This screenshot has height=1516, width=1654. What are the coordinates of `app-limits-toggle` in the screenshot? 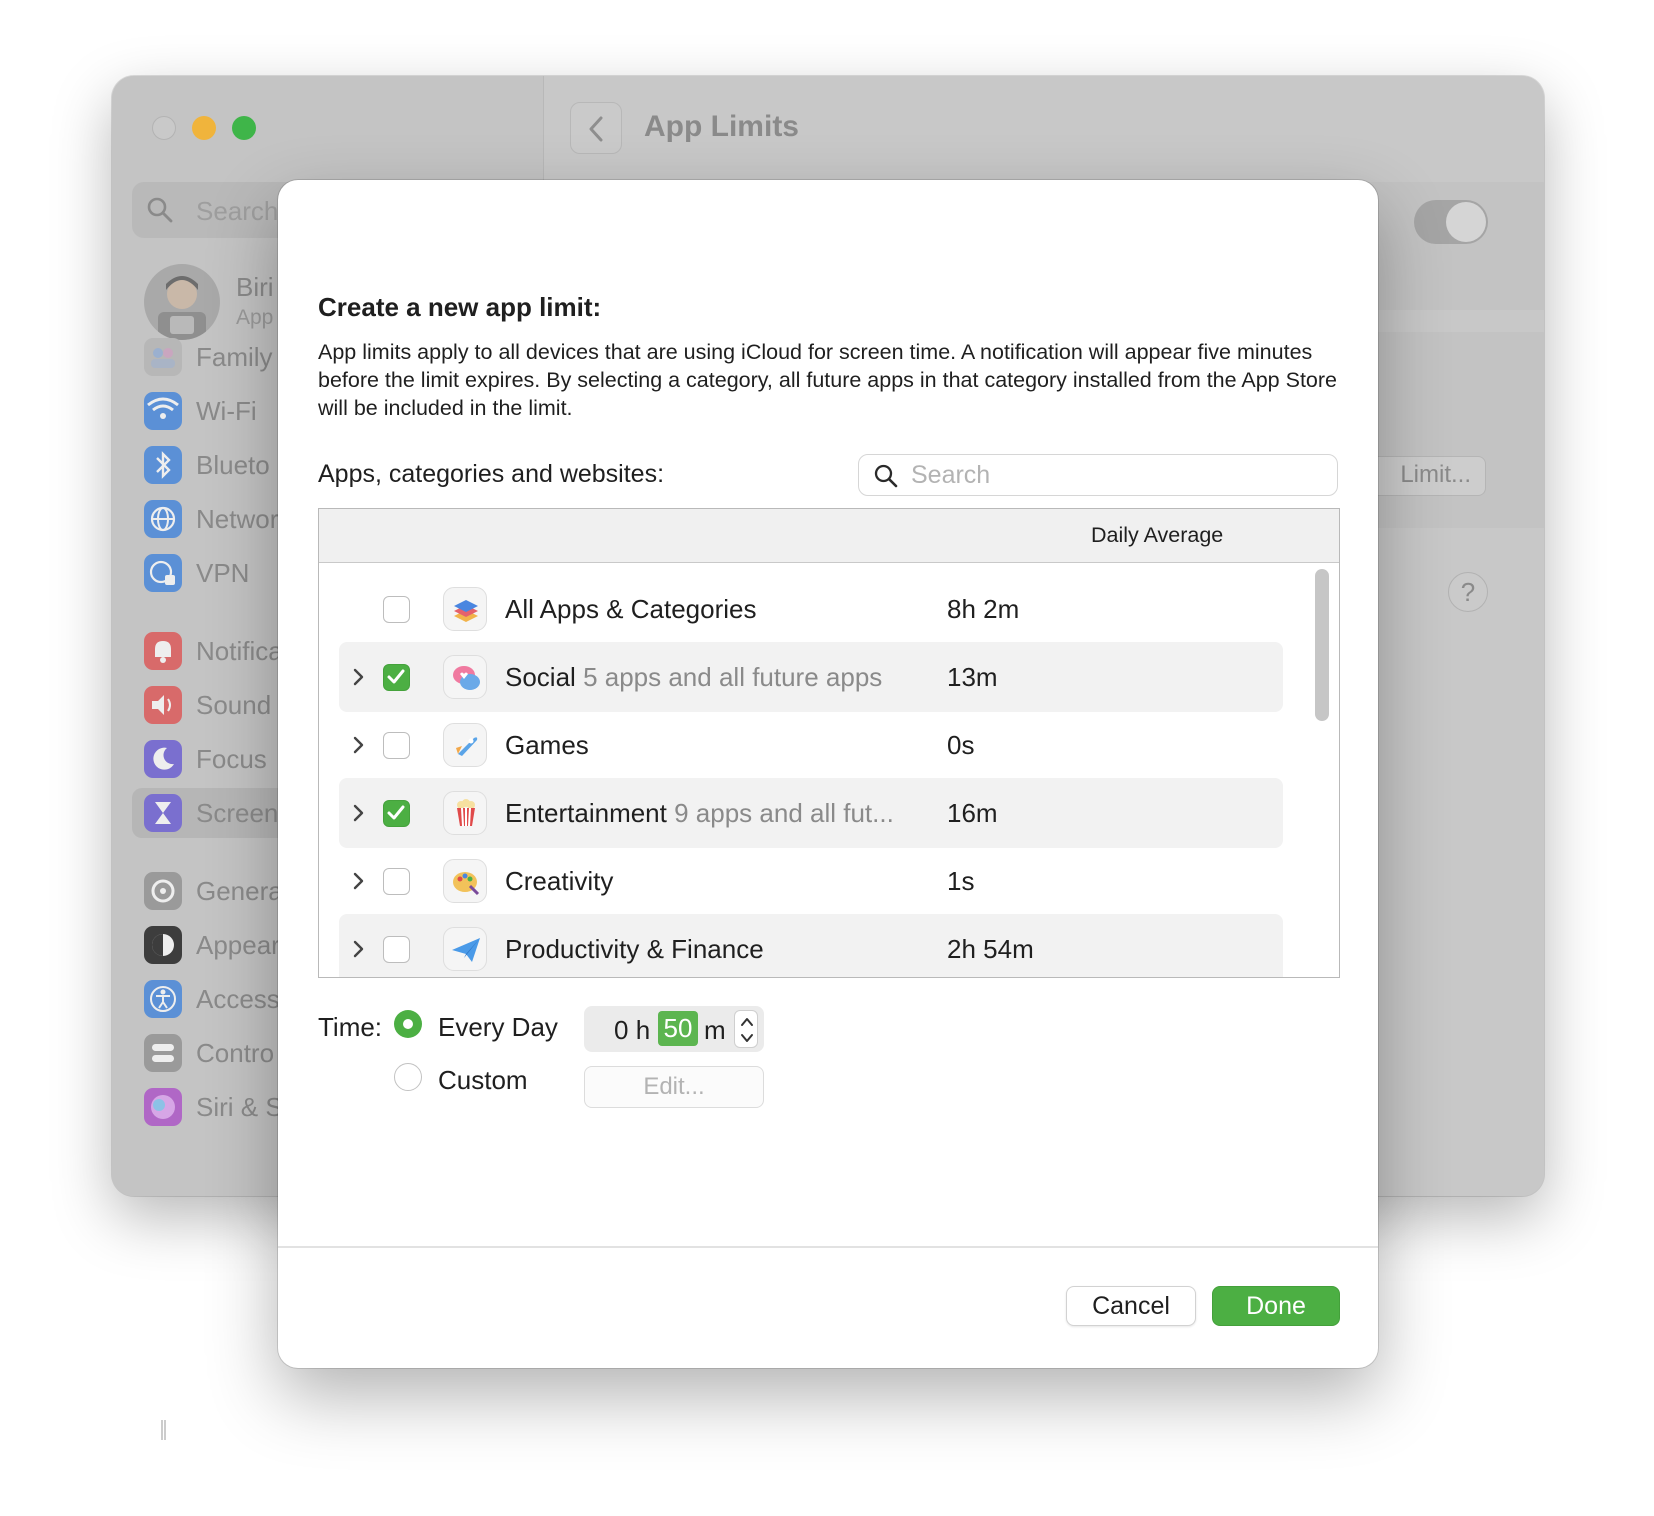 It's located at (1451, 222).